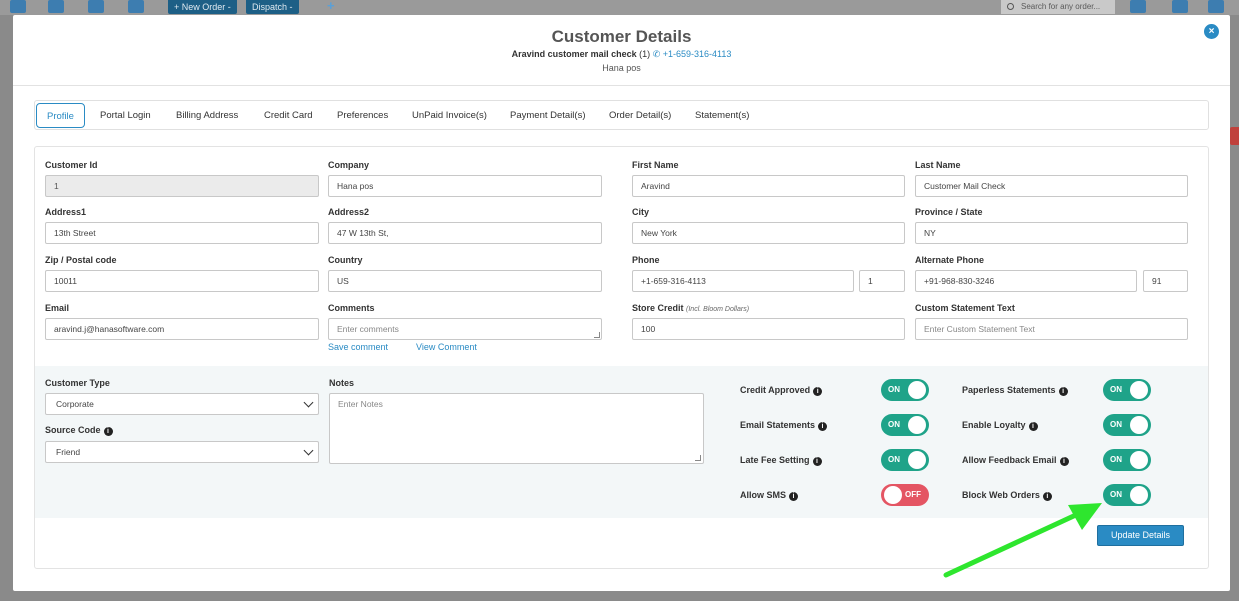  Describe the element at coordinates (778, 425) in the screenshot. I see `email-statements-text: Email Statements` at that location.